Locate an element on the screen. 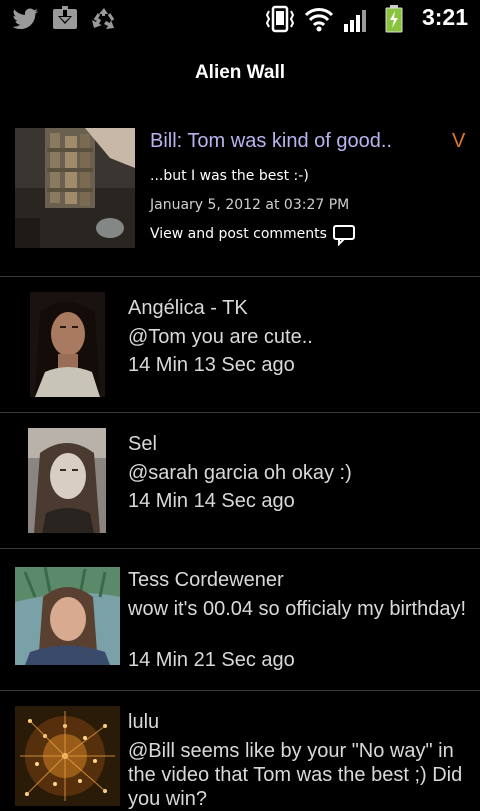 This screenshot has height=811, width=480. featured-date: January 5, 2012 at 03:27 PM is located at coordinates (250, 205).